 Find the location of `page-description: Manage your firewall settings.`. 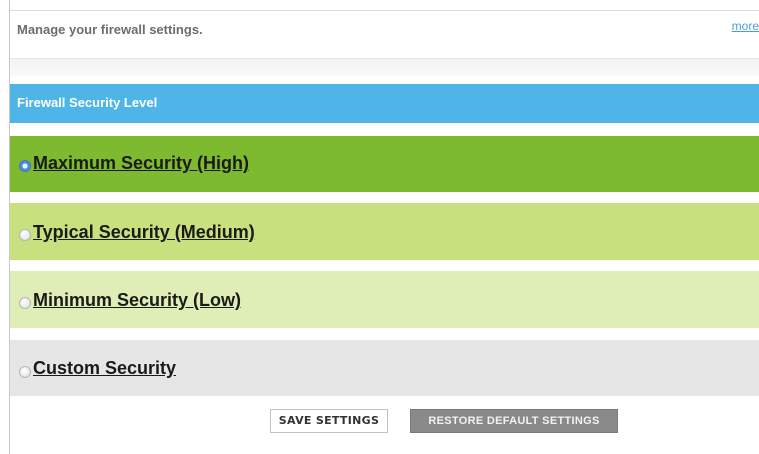

page-description: Manage your firewall settings. is located at coordinates (110, 29).